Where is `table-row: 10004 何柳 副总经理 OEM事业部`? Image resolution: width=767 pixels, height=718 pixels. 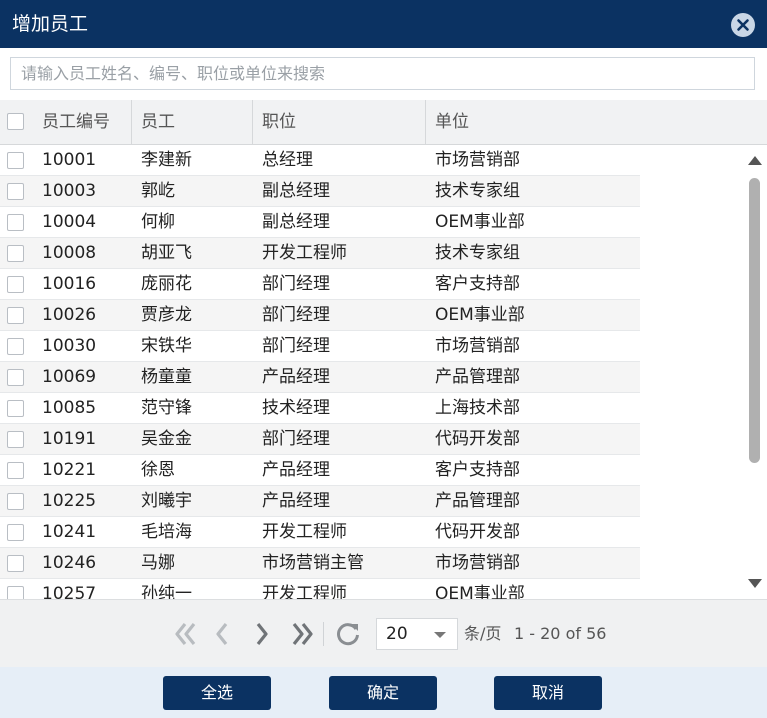 table-row: 10004 何柳 副总经理 OEM事业部 is located at coordinates (320, 222).